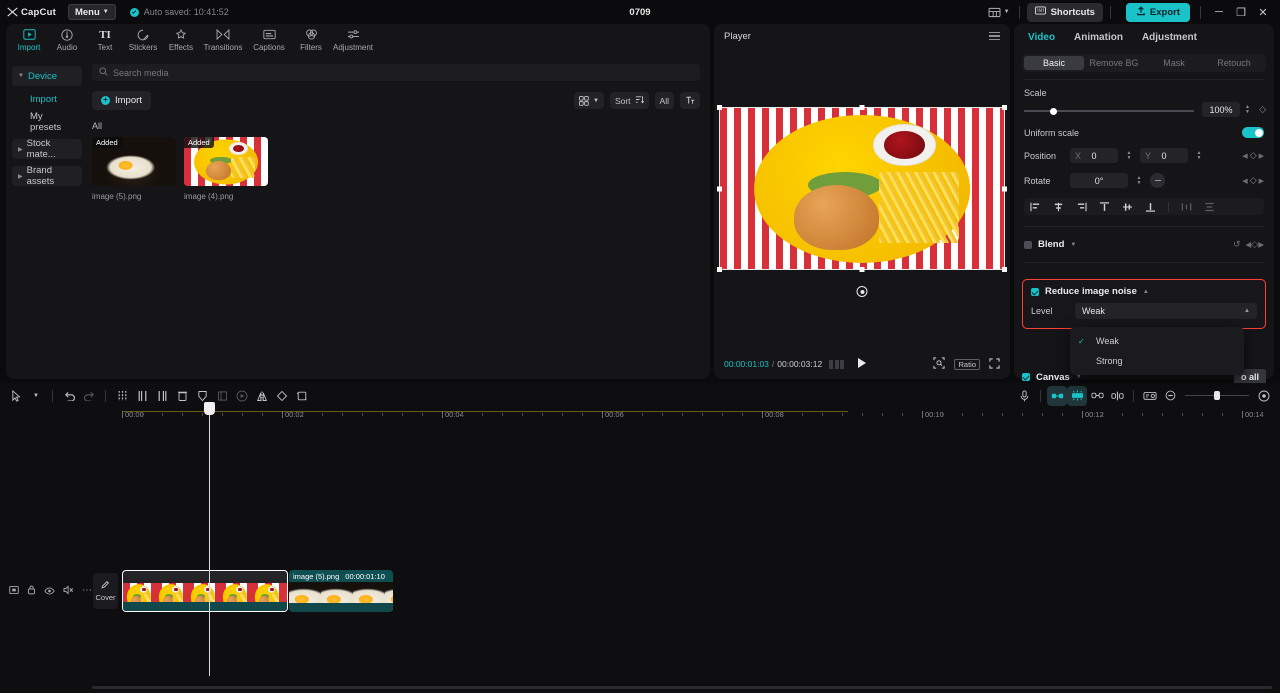  What do you see at coordinates (1217, 395) in the screenshot?
I see `zoom-knob` at bounding box center [1217, 395].